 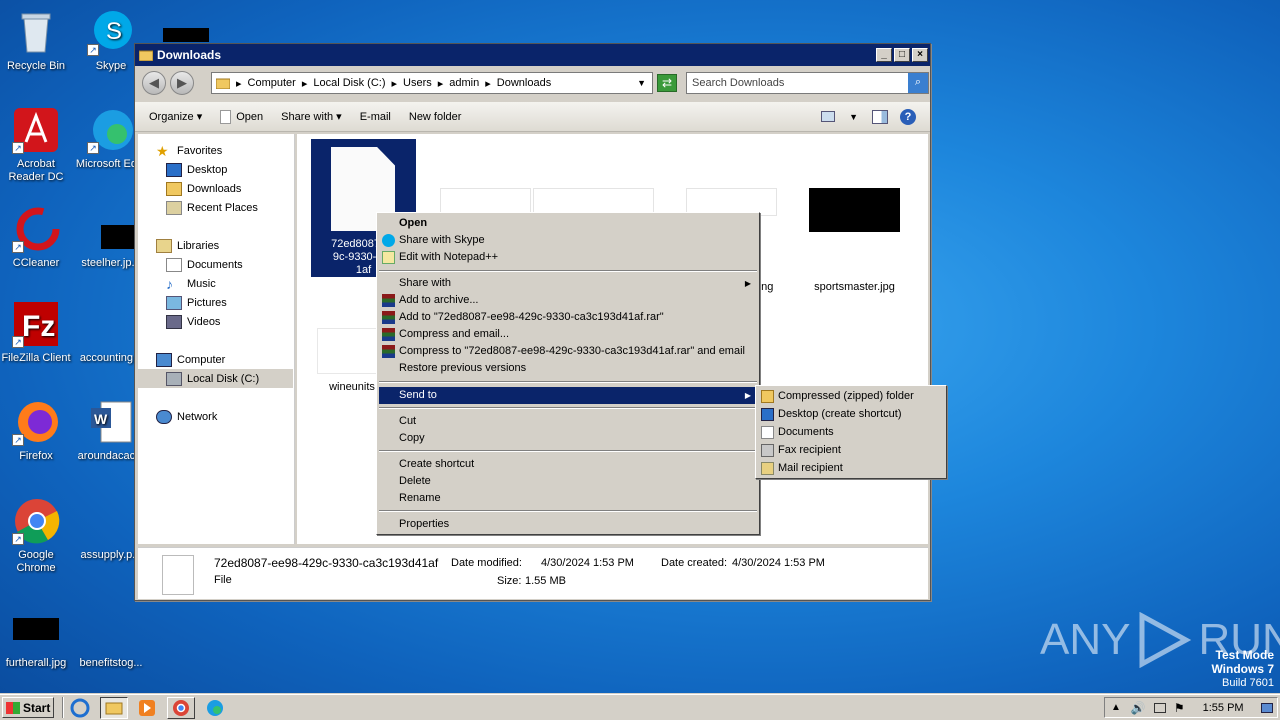 What do you see at coordinates (747, 283) in the screenshot?
I see `submenu-arrow-icon: ▶` at bounding box center [747, 283].